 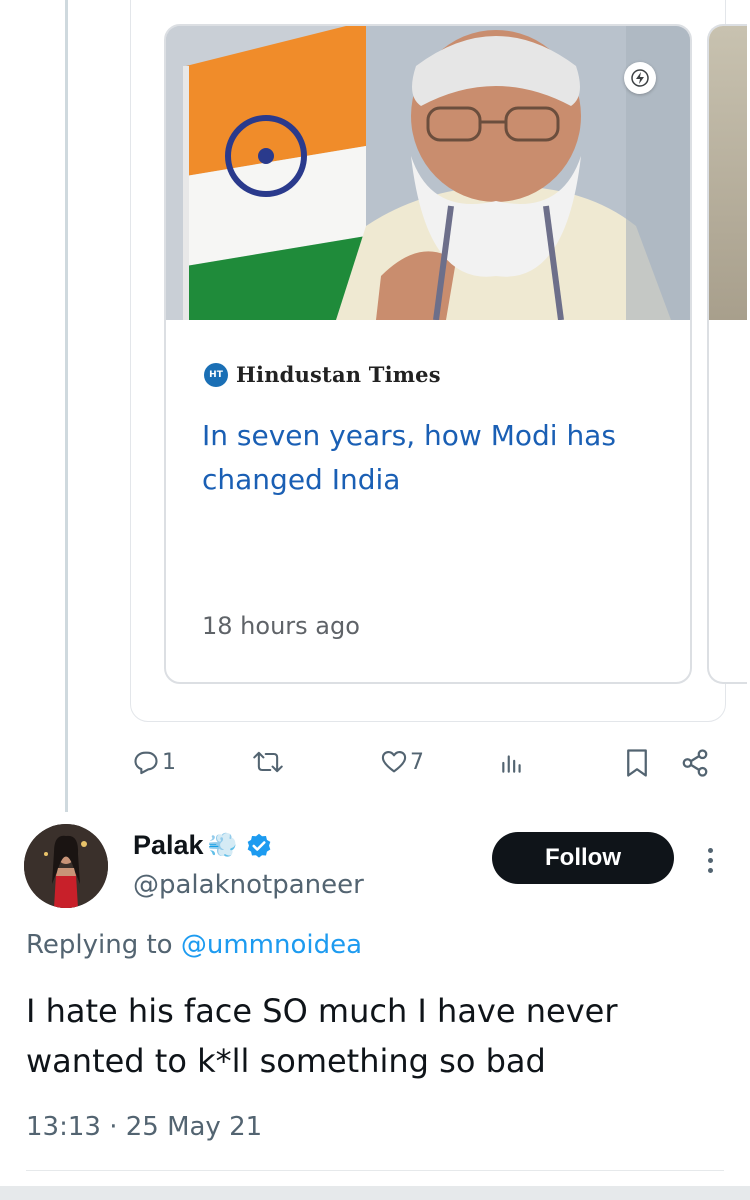 I want to click on reply-count: 1, so click(x=169, y=762).